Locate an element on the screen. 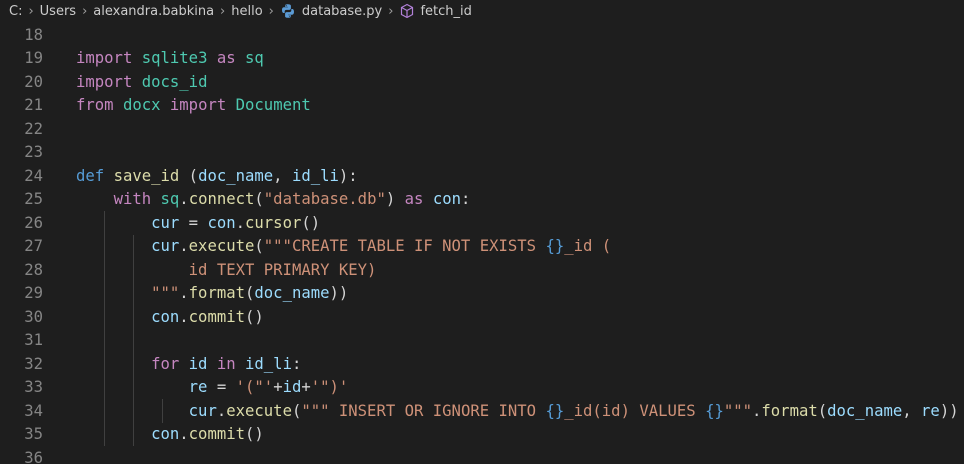 The width and height of the screenshot is (964, 464). code-token: with is located at coordinates (132, 199).